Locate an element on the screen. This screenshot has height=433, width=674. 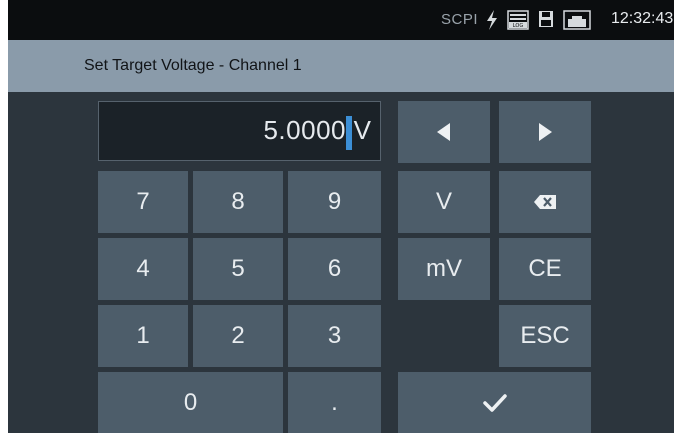
clear-entry-button: CE is located at coordinates (545, 269).